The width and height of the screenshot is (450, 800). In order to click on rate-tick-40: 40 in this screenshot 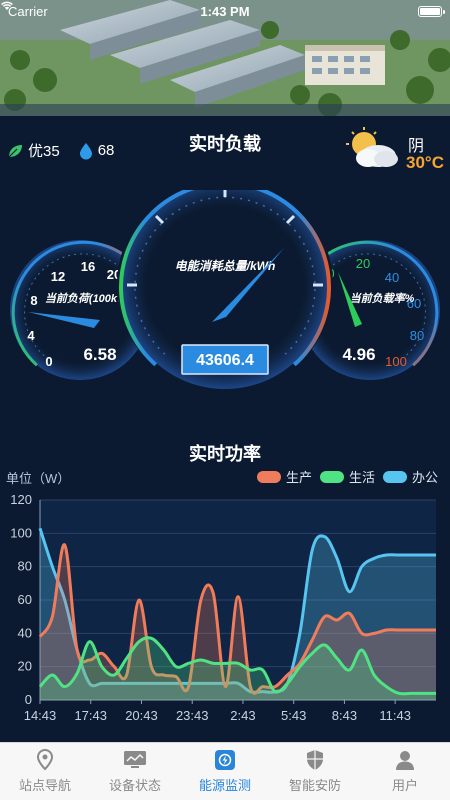, I will do `click(392, 277)`.